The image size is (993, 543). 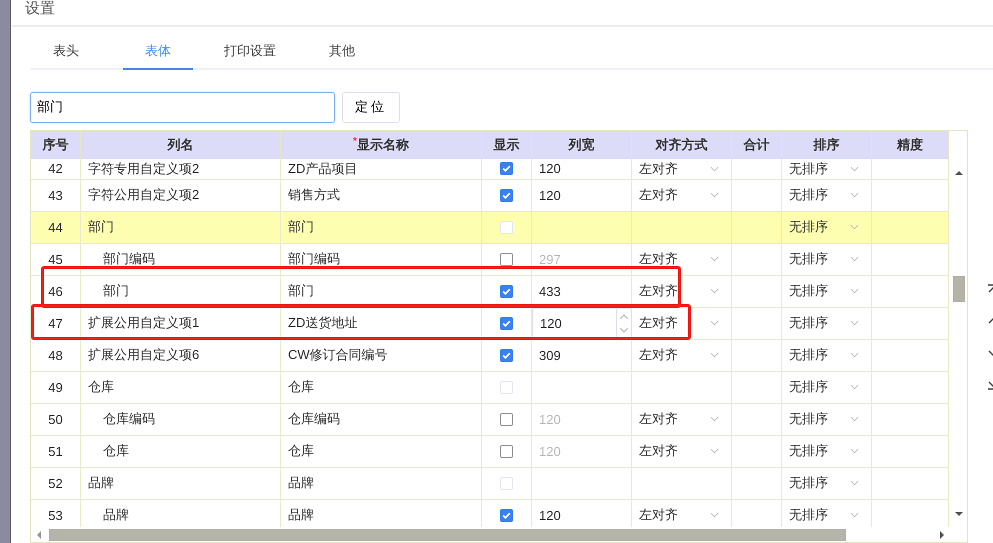 I want to click on table-row: 44 部门 部门 无排序, so click(x=490, y=228).